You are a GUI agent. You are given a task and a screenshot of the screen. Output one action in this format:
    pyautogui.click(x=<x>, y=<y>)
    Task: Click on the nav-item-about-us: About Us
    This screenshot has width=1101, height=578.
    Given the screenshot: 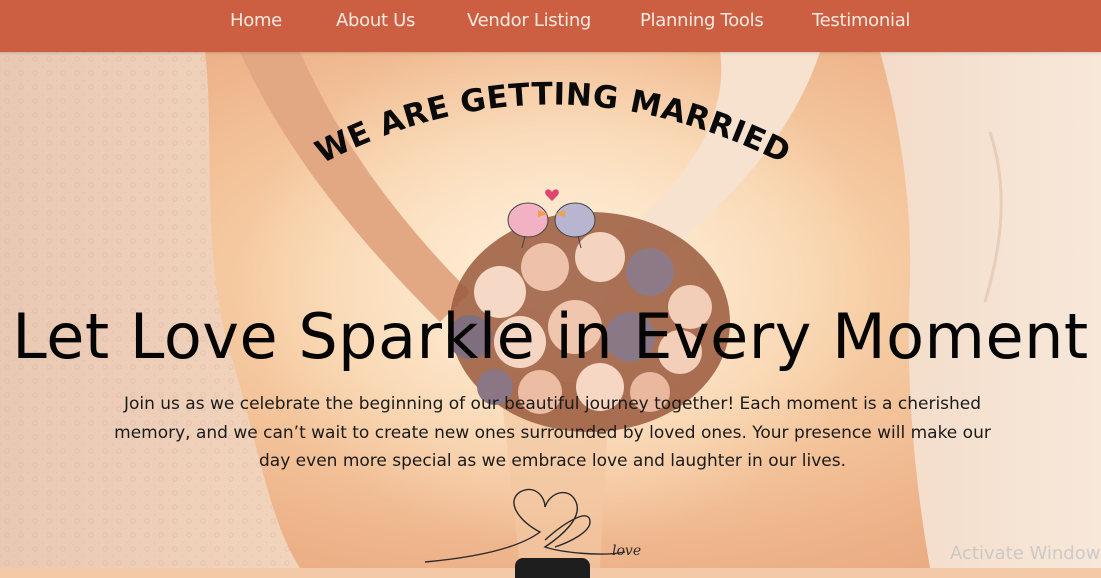 What is the action you would take?
    pyautogui.click(x=375, y=20)
    